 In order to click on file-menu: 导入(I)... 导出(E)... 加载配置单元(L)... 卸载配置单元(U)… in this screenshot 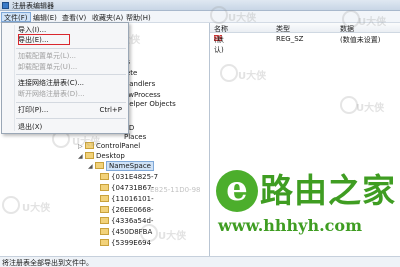, I will do `click(65, 78)`.